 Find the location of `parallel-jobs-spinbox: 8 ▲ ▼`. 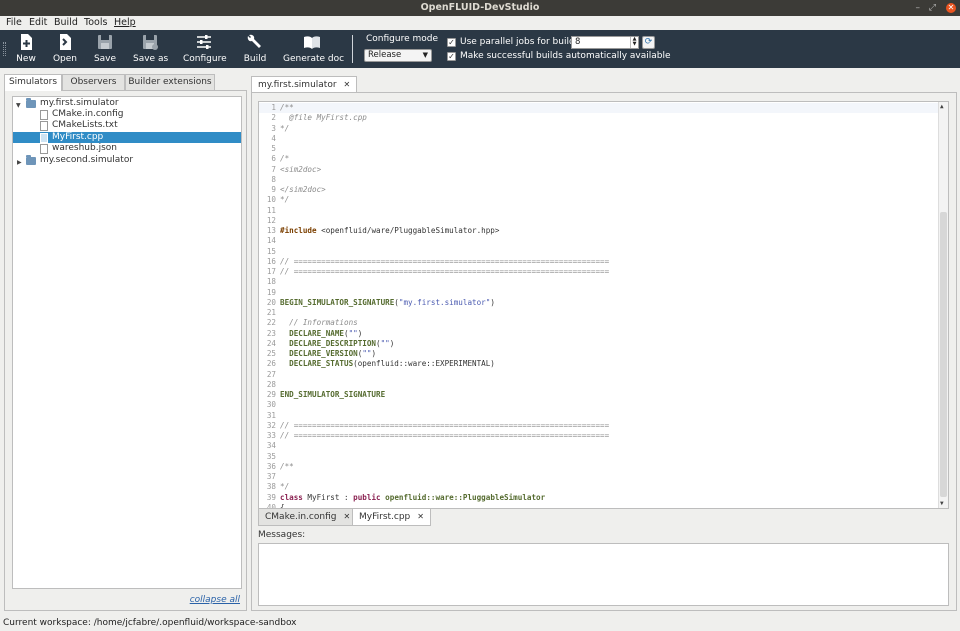

parallel-jobs-spinbox: 8 ▲ ▼ is located at coordinates (605, 42).